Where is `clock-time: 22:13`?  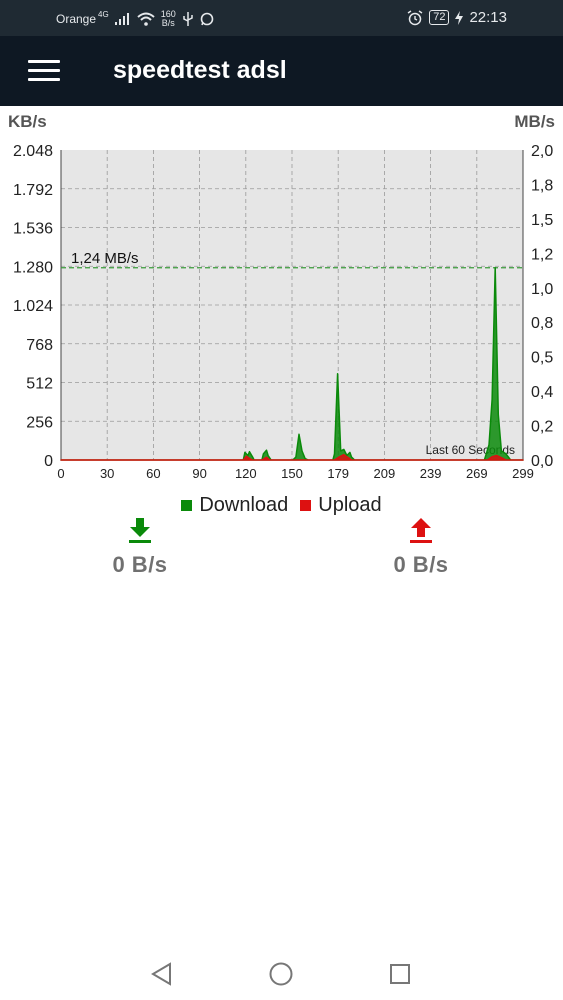 clock-time: 22:13 is located at coordinates (488, 17).